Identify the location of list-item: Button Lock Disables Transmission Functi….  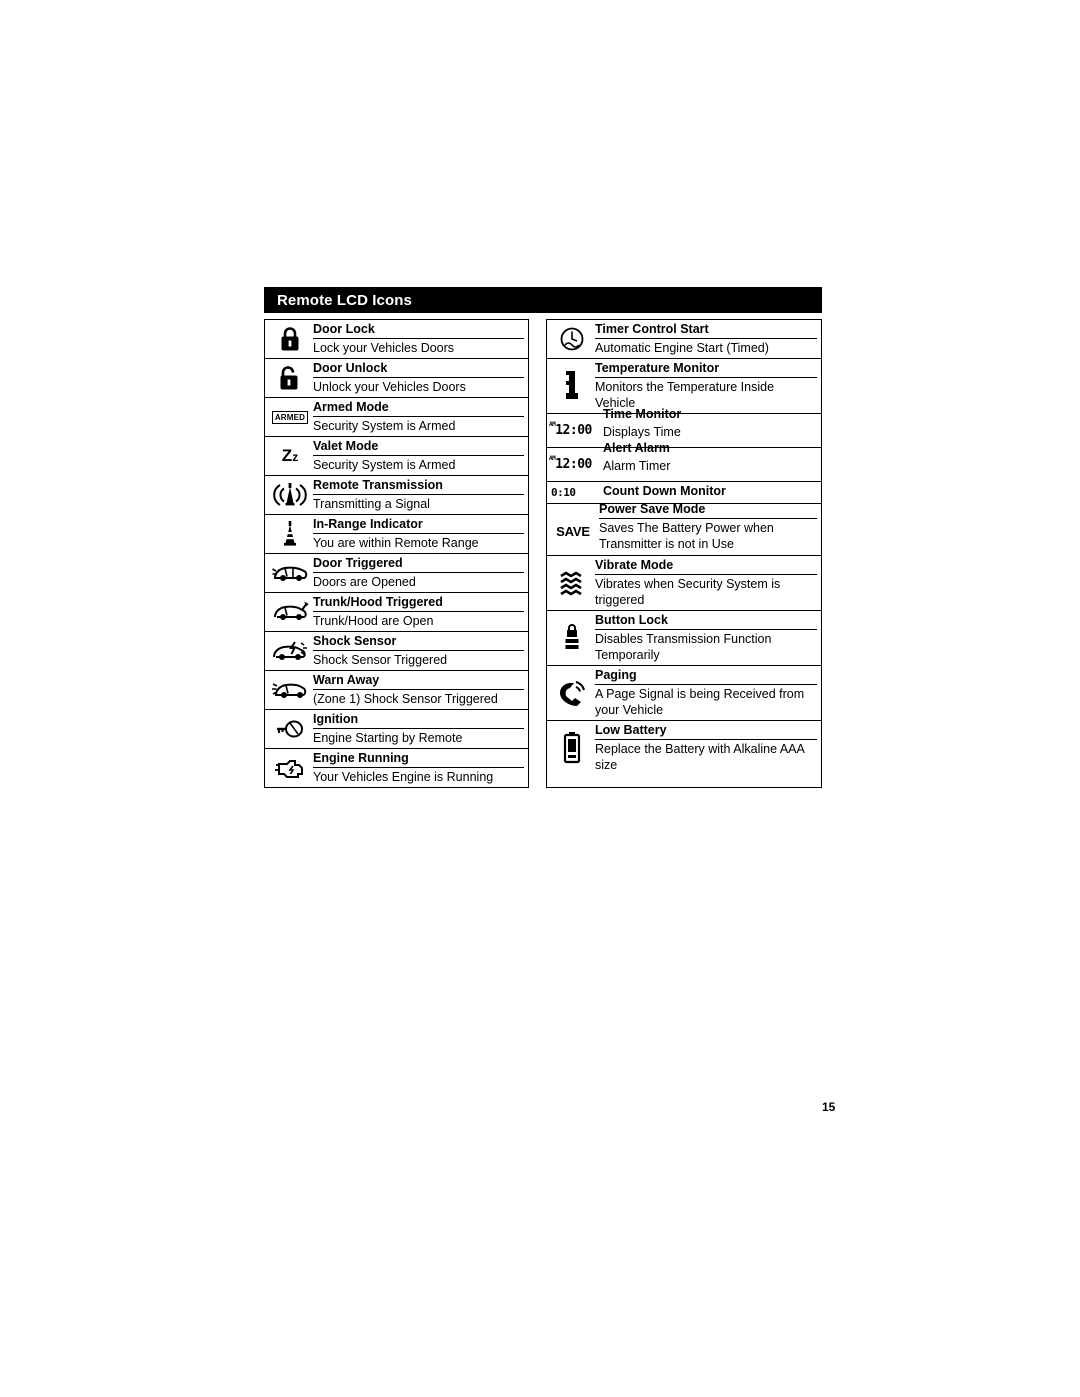
(684, 638).